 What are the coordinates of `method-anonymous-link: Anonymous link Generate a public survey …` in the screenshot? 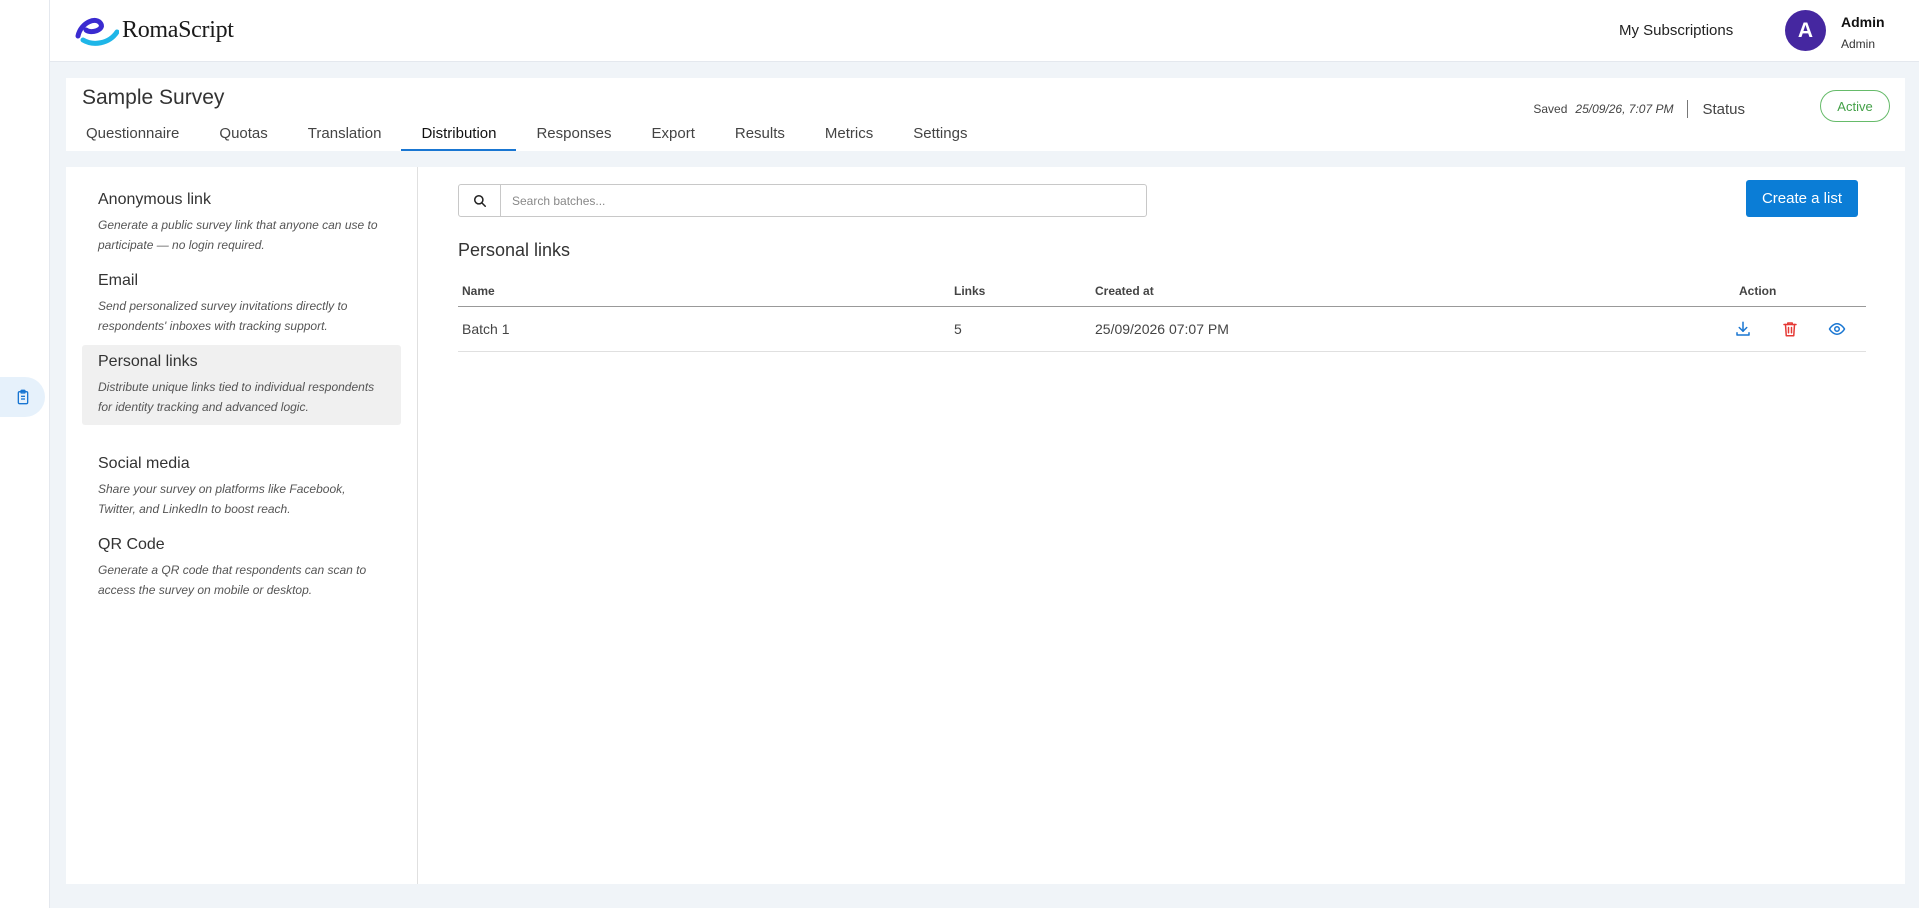 It's located at (241, 223).